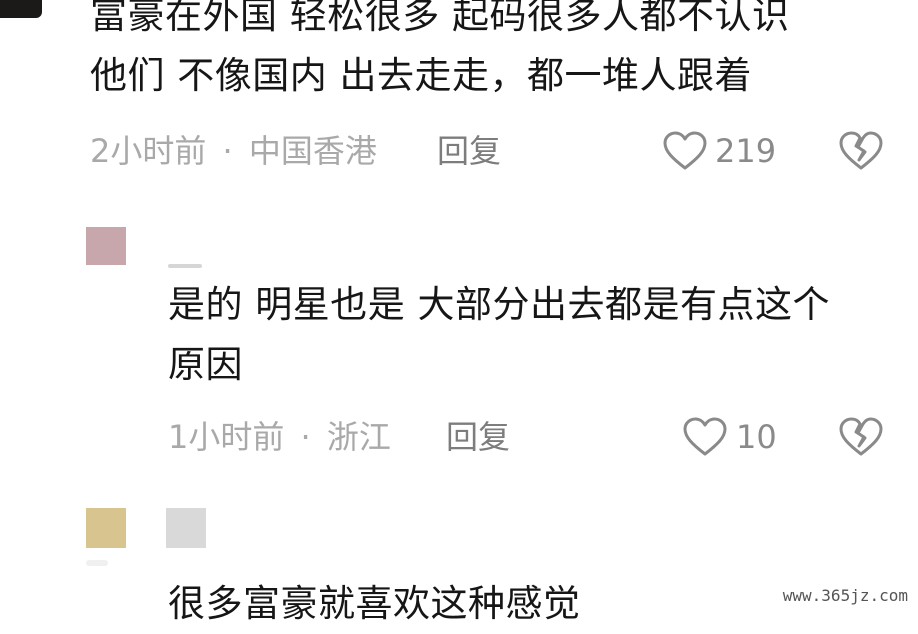 The width and height of the screenshot is (918, 634). What do you see at coordinates (440, 18) in the screenshot?
I see `comment-text-line: 富豪在外国 轻松很多 起码很多人都不认识` at bounding box center [440, 18].